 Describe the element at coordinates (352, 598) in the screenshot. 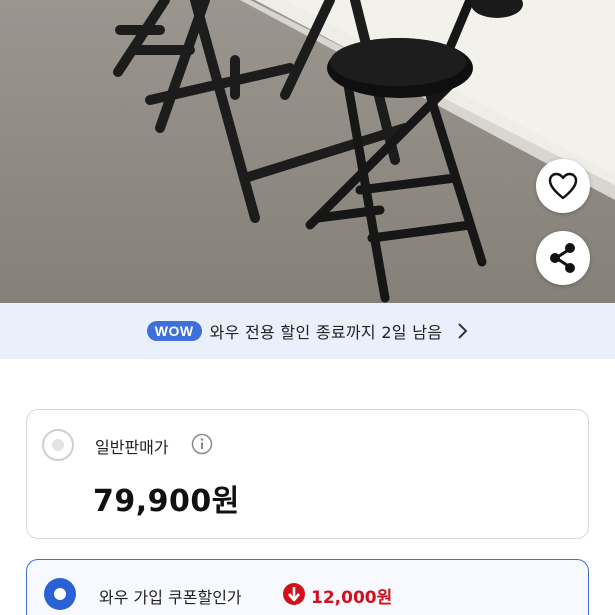

I see `coupon-discount-amount: 12,000원` at that location.